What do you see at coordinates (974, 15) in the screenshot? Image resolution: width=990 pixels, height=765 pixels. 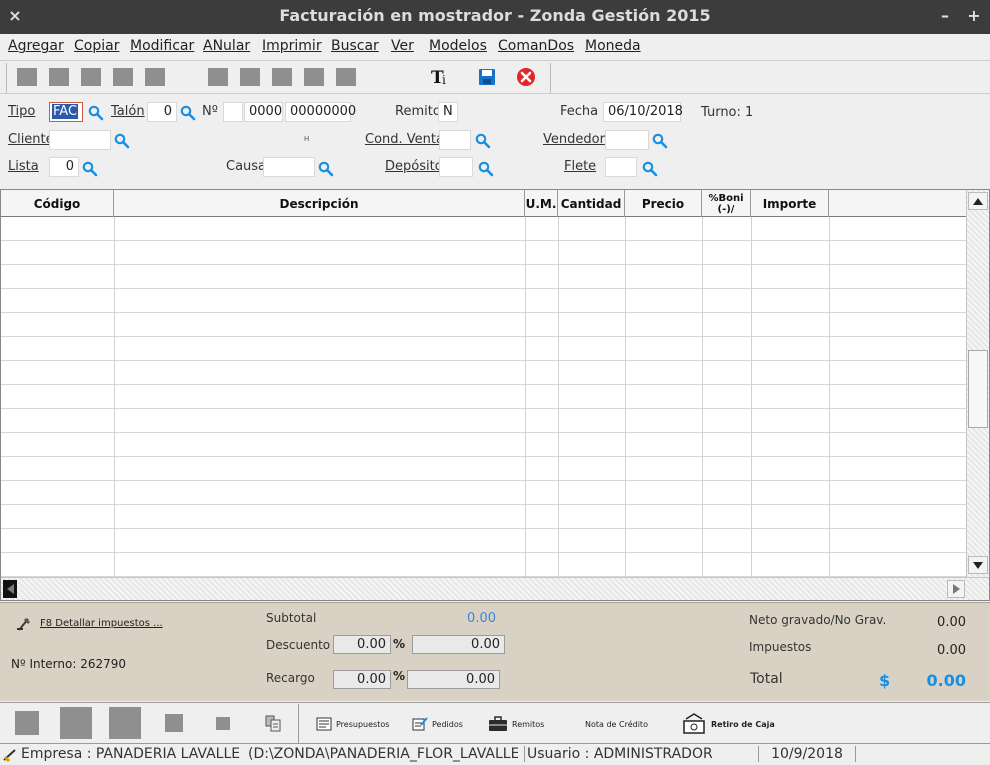 I see `maximize-window-button: +` at bounding box center [974, 15].